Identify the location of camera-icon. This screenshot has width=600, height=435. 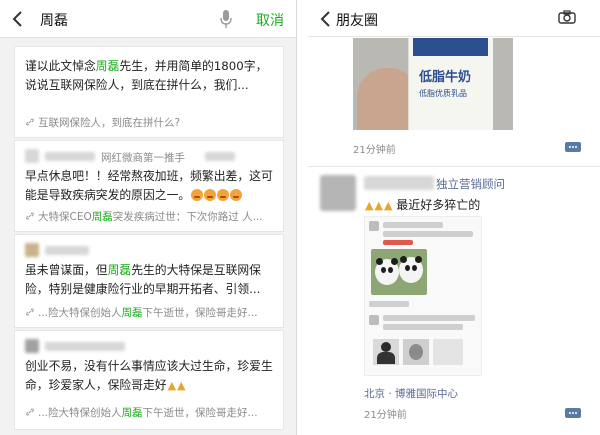
(567, 17).